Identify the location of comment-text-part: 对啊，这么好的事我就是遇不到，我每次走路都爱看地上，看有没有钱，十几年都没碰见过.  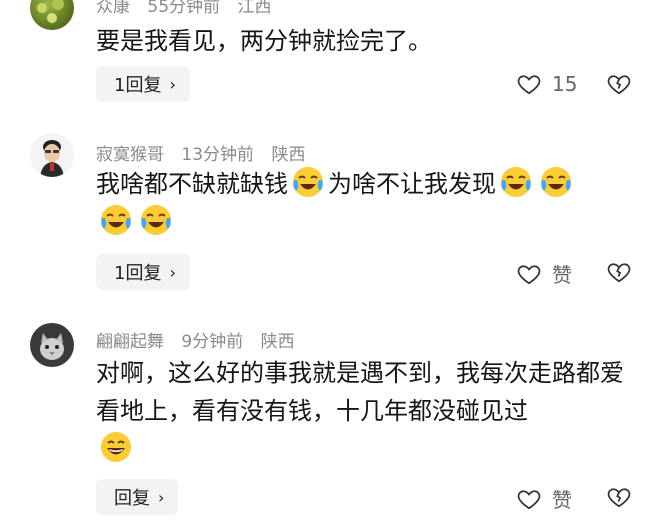
(360, 392).